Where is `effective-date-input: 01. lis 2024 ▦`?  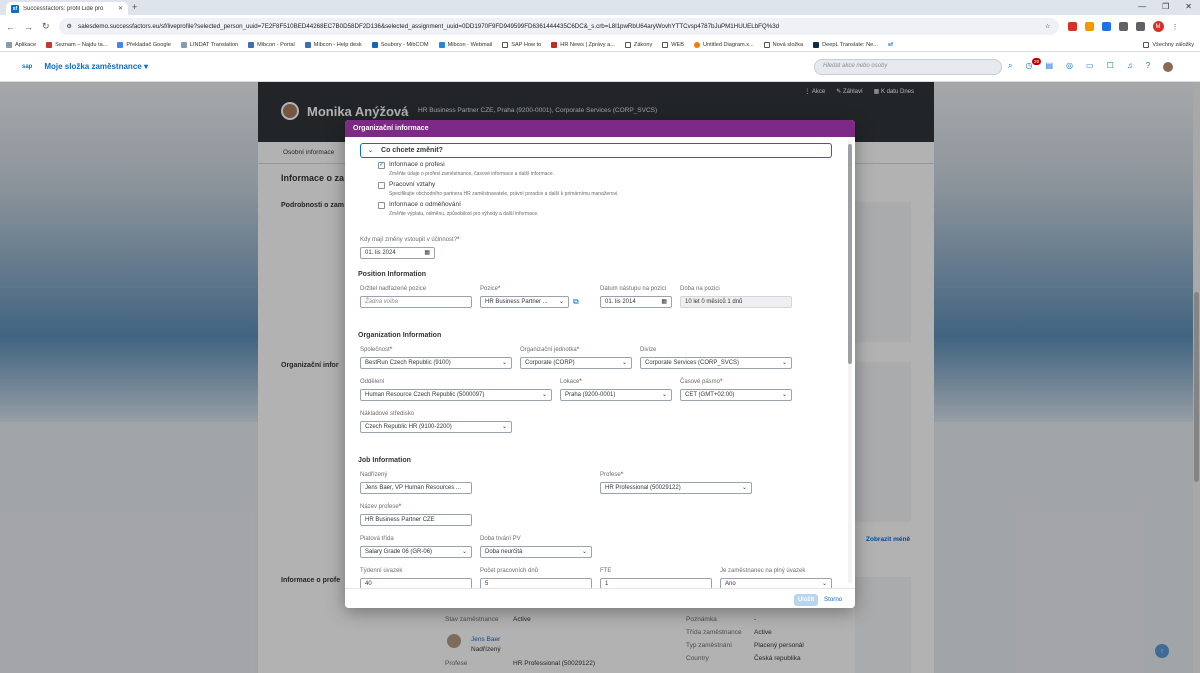 effective-date-input: 01. lis 2024 ▦ is located at coordinates (397, 253).